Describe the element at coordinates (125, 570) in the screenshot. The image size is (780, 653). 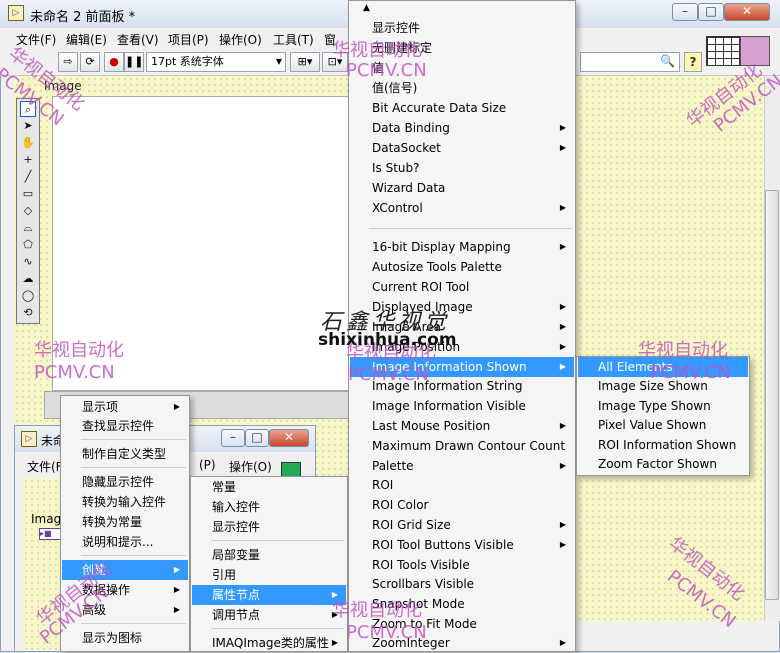
I see `menu-item-create: 创建 ▶` at that location.